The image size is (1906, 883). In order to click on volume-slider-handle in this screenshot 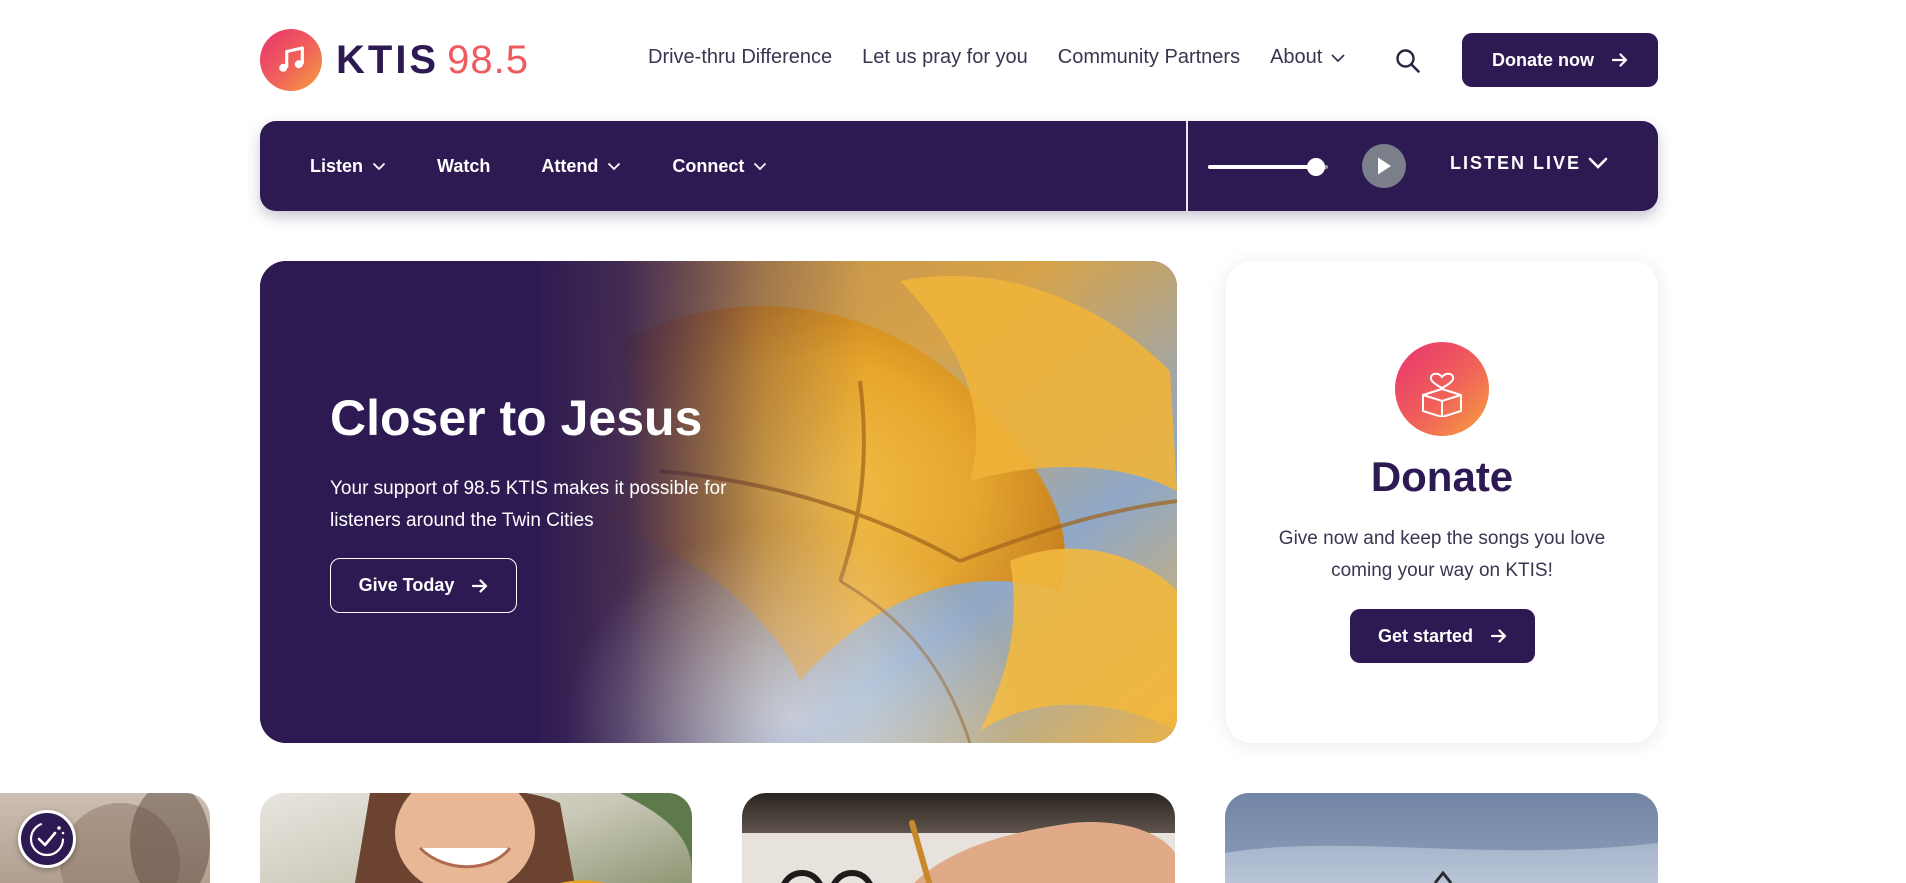, I will do `click(1316, 167)`.